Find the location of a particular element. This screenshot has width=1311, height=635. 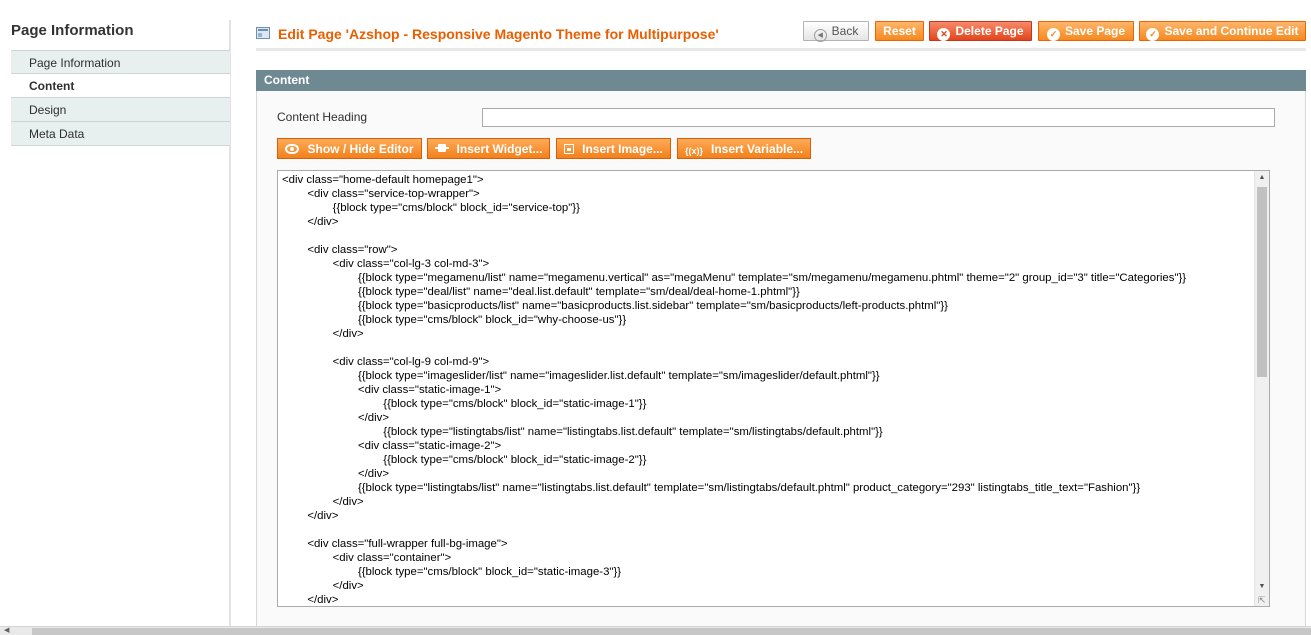

sidebar-title: Page Information is located at coordinates (72, 30).